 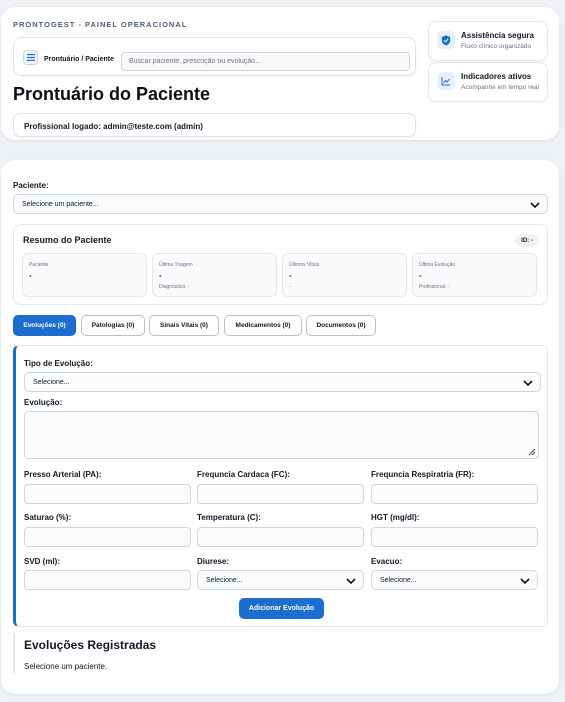 I want to click on hgt-label: HGT (mg/dl):, so click(x=395, y=517).